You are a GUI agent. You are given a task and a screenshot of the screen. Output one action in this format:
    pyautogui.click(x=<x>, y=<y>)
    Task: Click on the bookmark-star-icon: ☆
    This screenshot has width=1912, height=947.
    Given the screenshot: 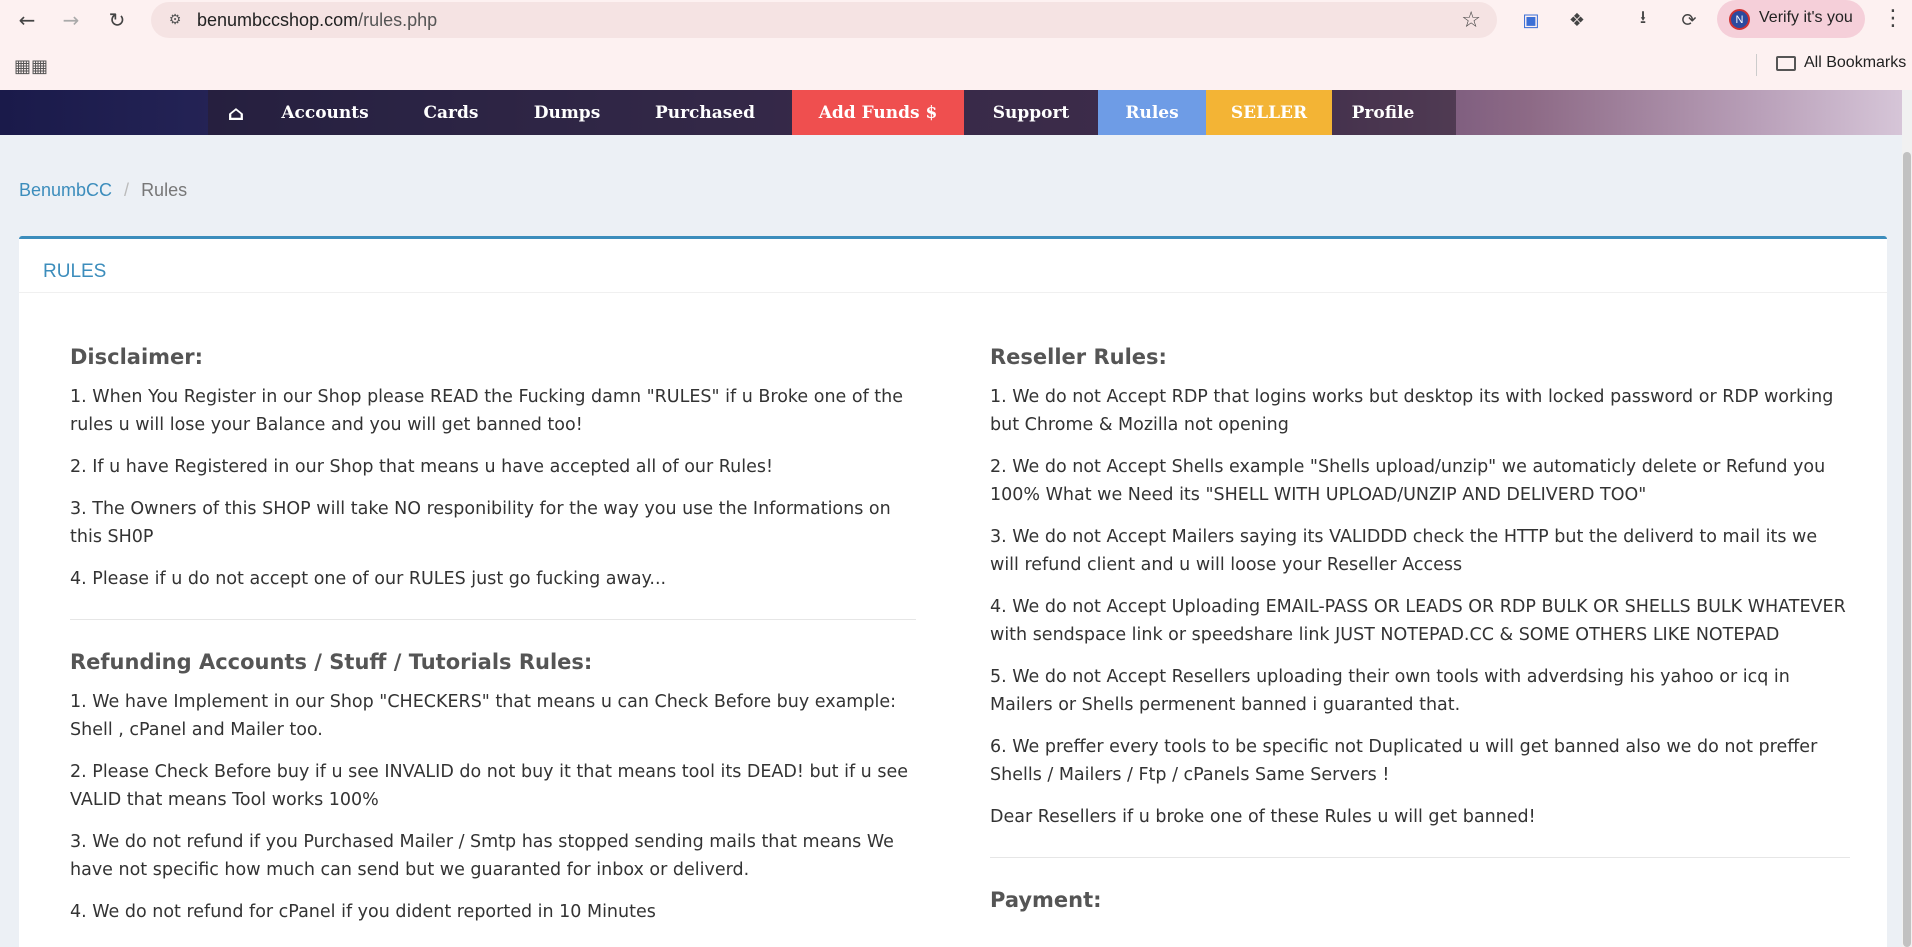 What is the action you would take?
    pyautogui.click(x=1471, y=20)
    